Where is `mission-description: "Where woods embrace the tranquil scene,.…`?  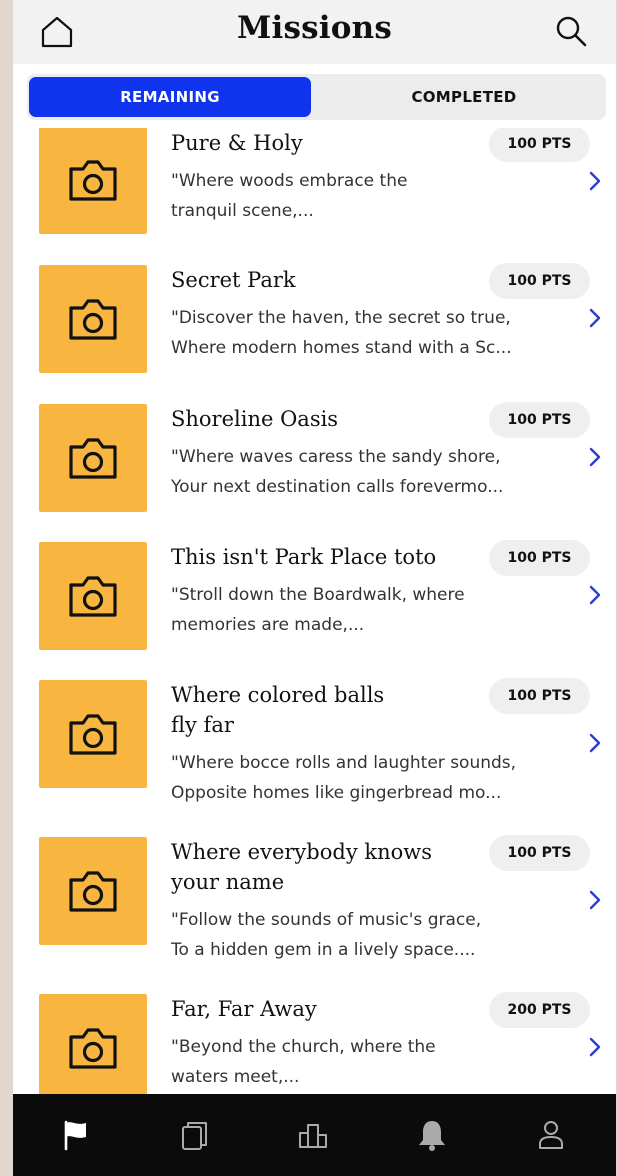
mission-description: "Where woods embrace the tranquil scene,.… is located at coordinates (289, 196).